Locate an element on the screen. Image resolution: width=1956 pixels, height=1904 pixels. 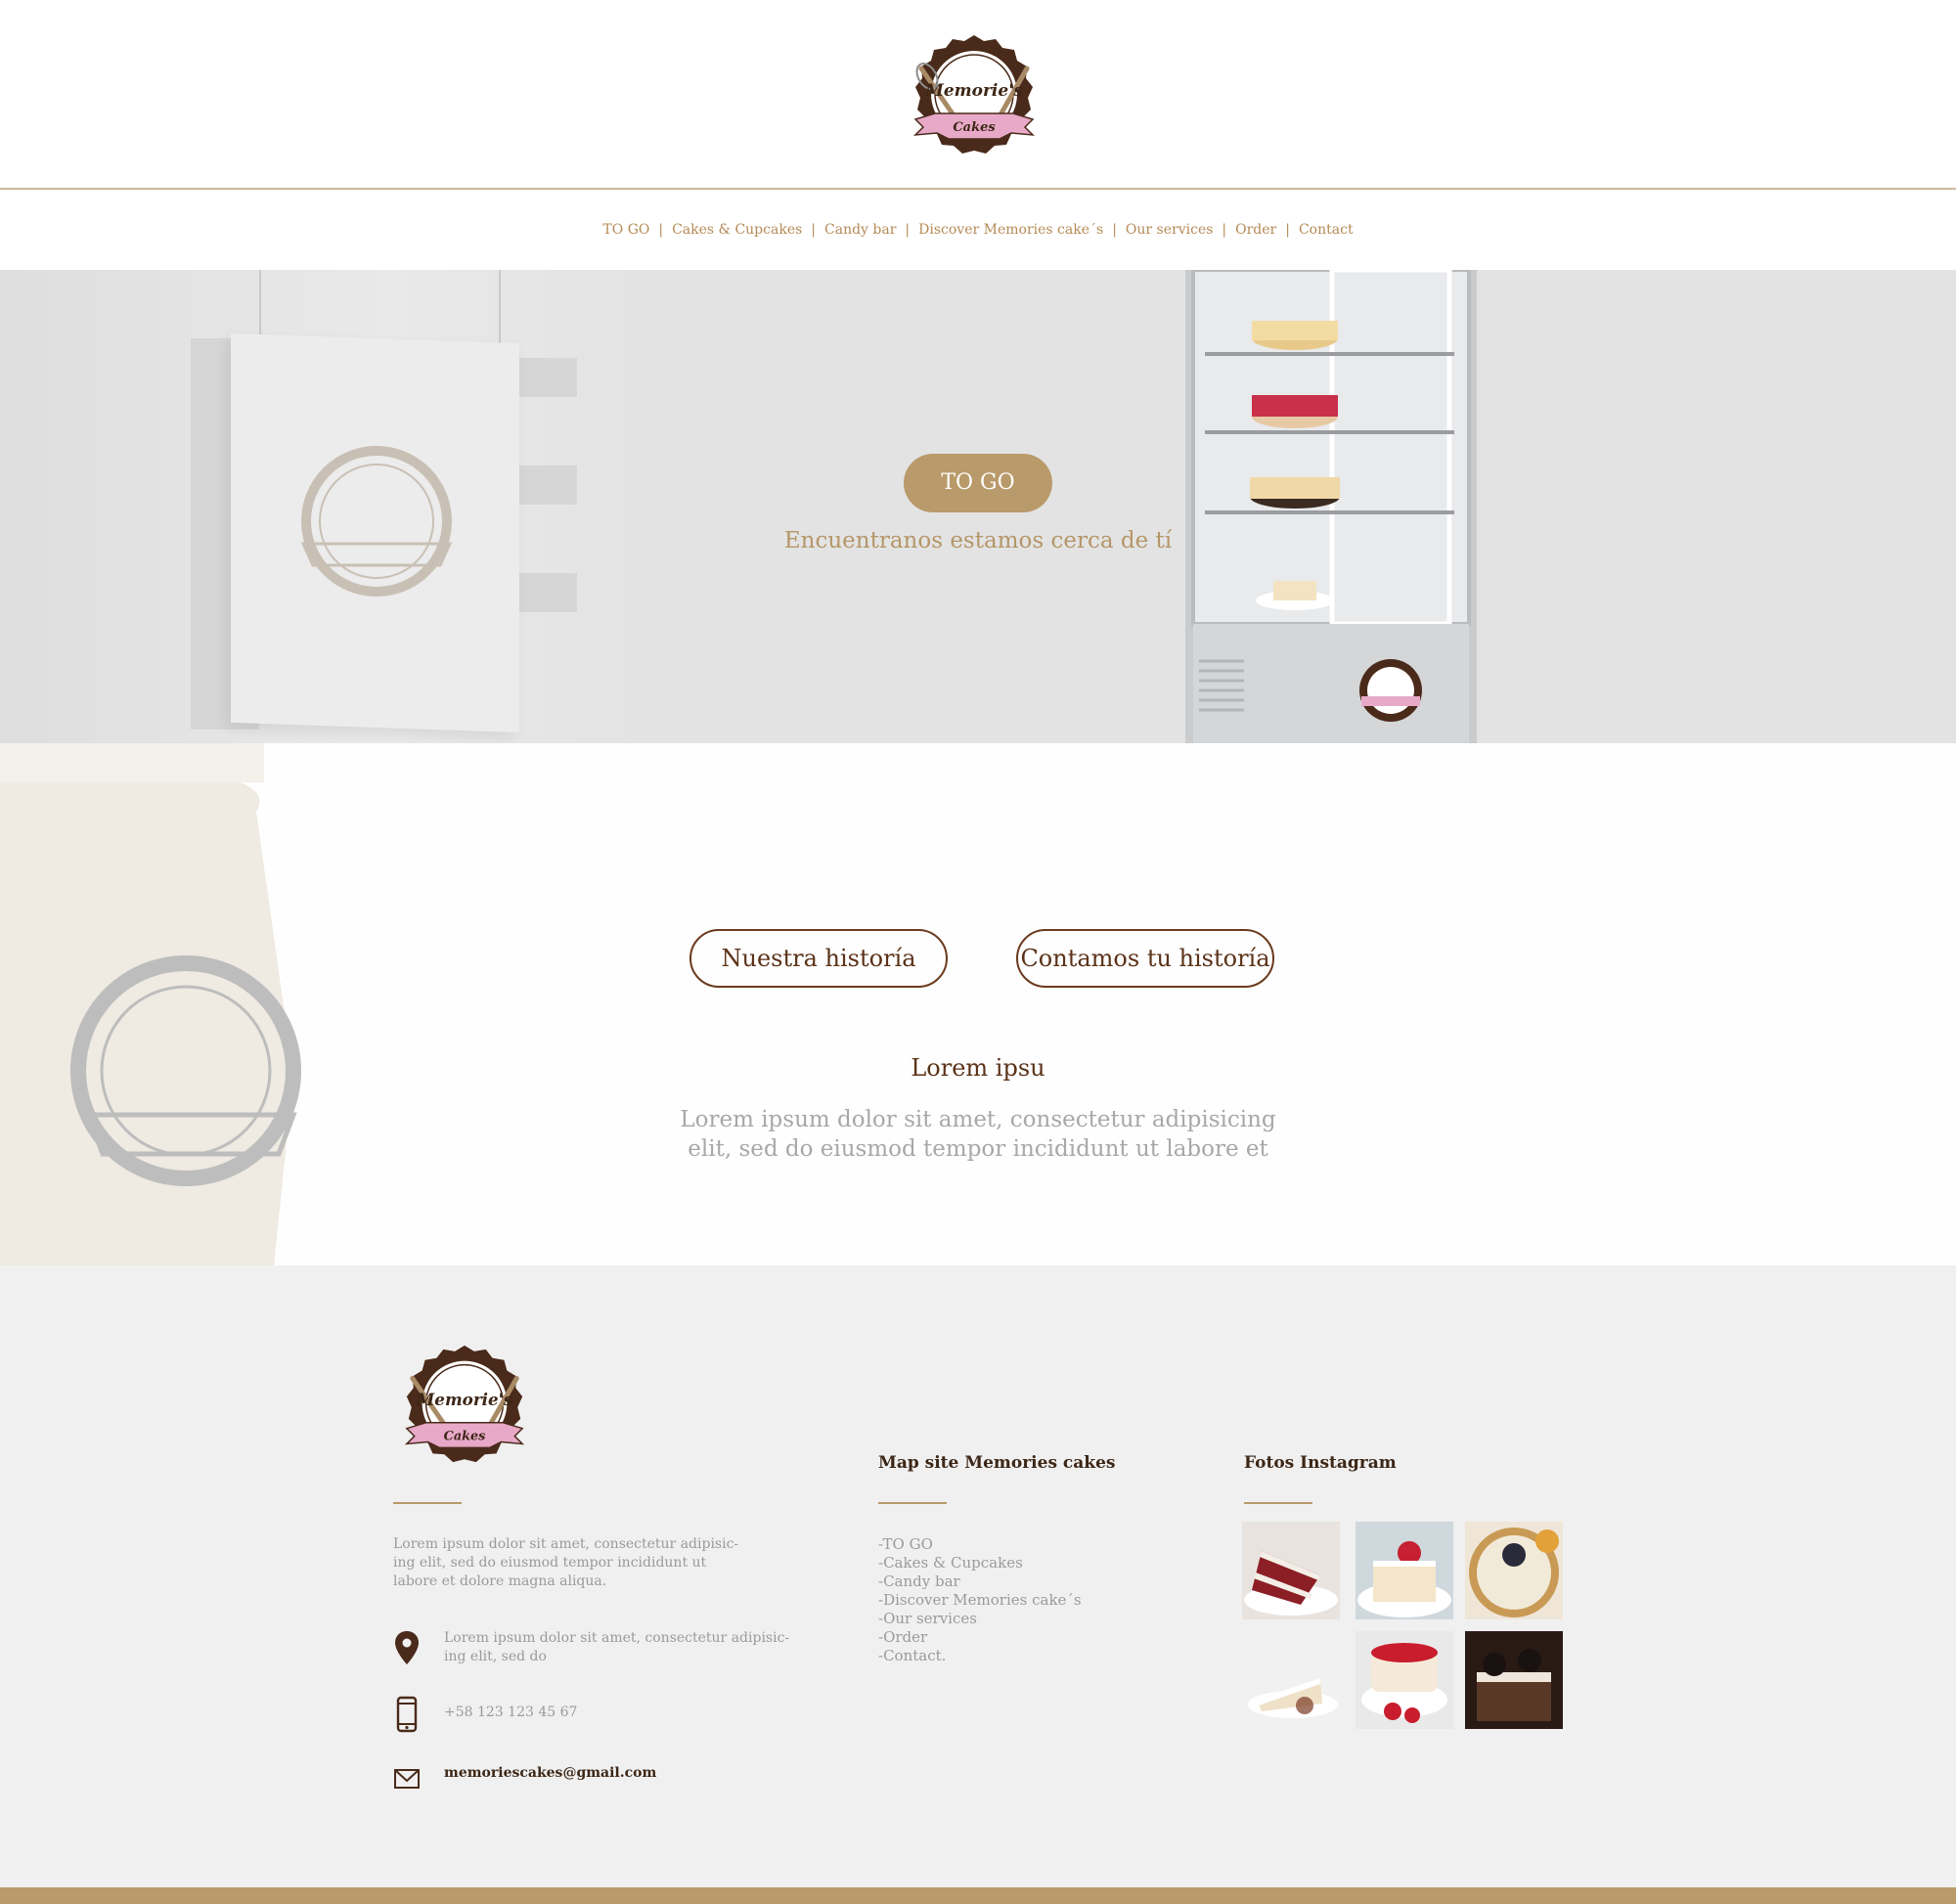
hero-sign-photo is located at coordinates (322, 506).